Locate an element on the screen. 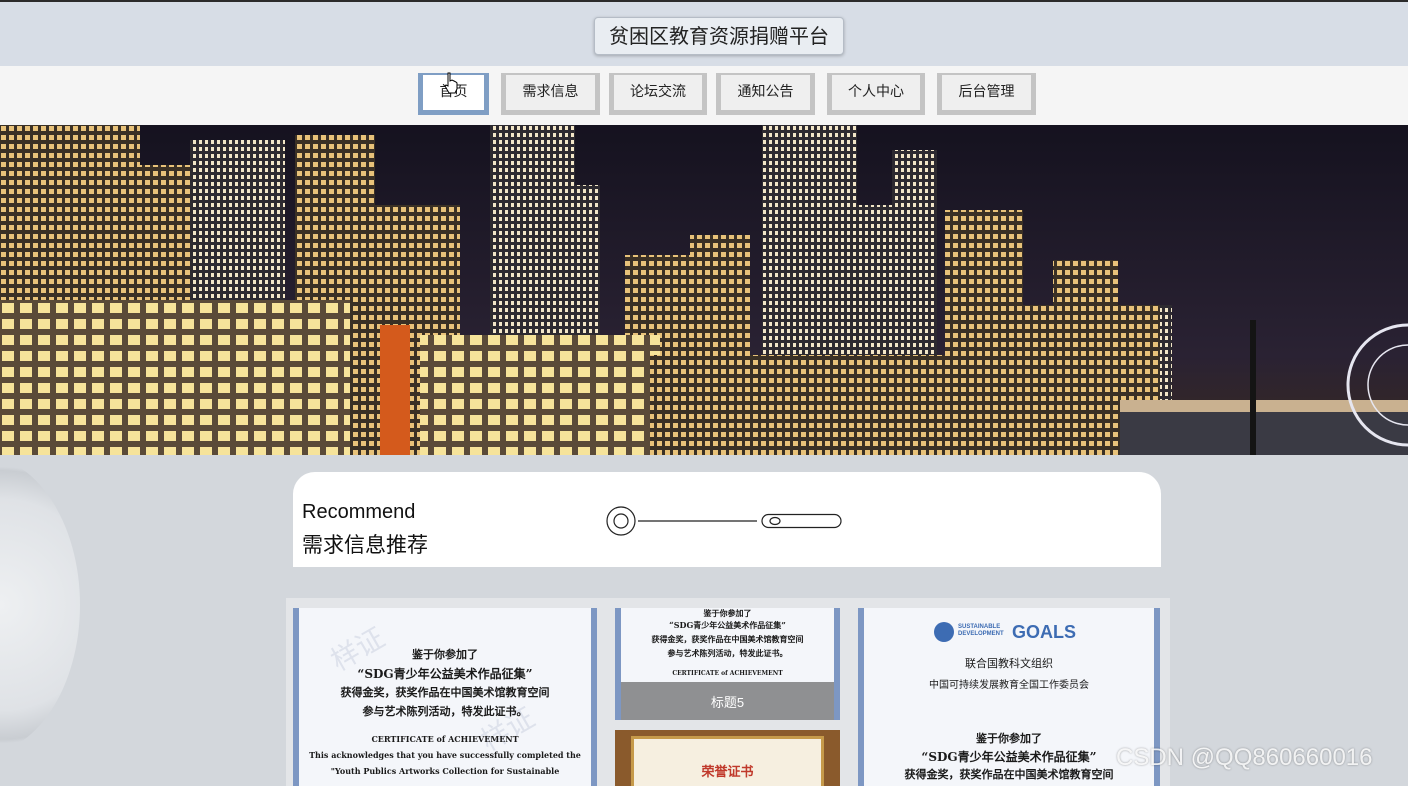  nav-item-personal-center: 个人中心 is located at coordinates (876, 94).